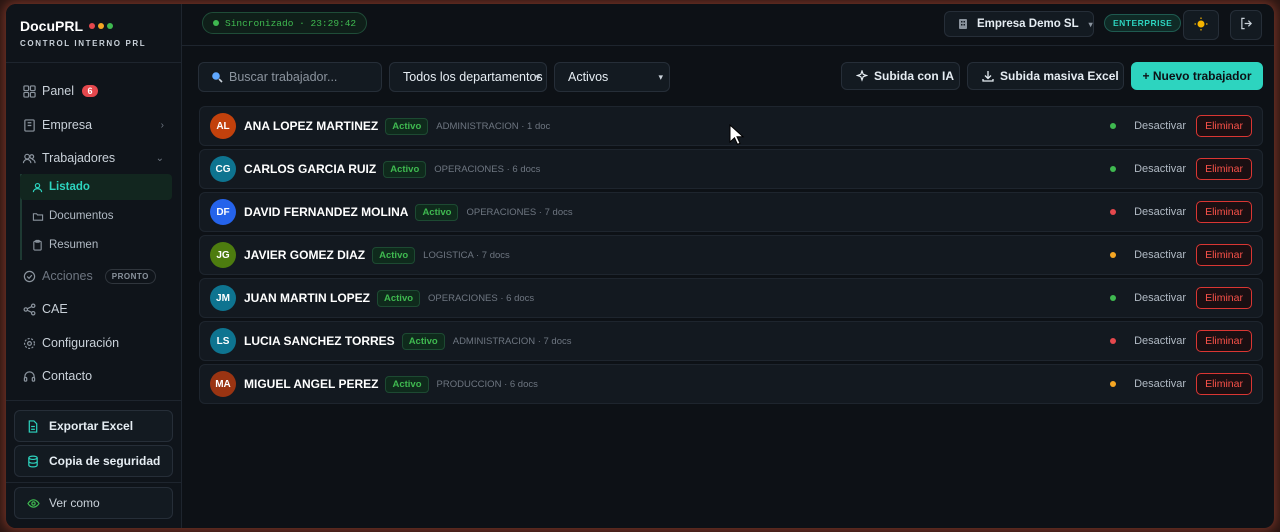 Image resolution: width=1280 pixels, height=532 pixels. Describe the element at coordinates (468, 77) in the screenshot. I see `department-select: Todos los departamentos ▾` at that location.